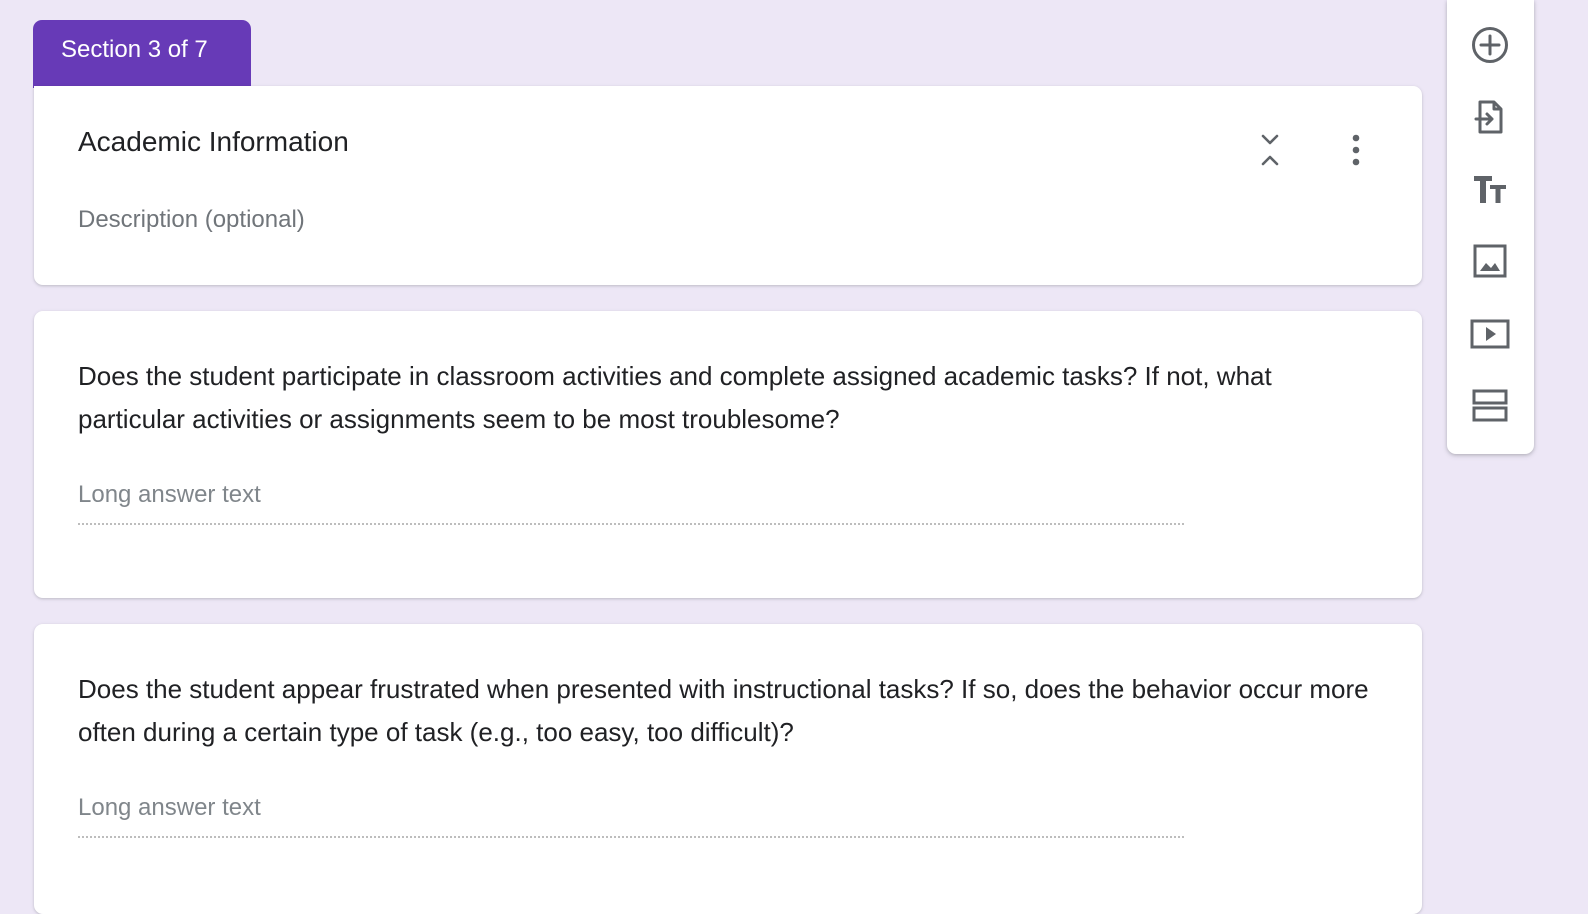 Image resolution: width=1588 pixels, height=914 pixels. I want to click on add-image-button, so click(1490, 261).